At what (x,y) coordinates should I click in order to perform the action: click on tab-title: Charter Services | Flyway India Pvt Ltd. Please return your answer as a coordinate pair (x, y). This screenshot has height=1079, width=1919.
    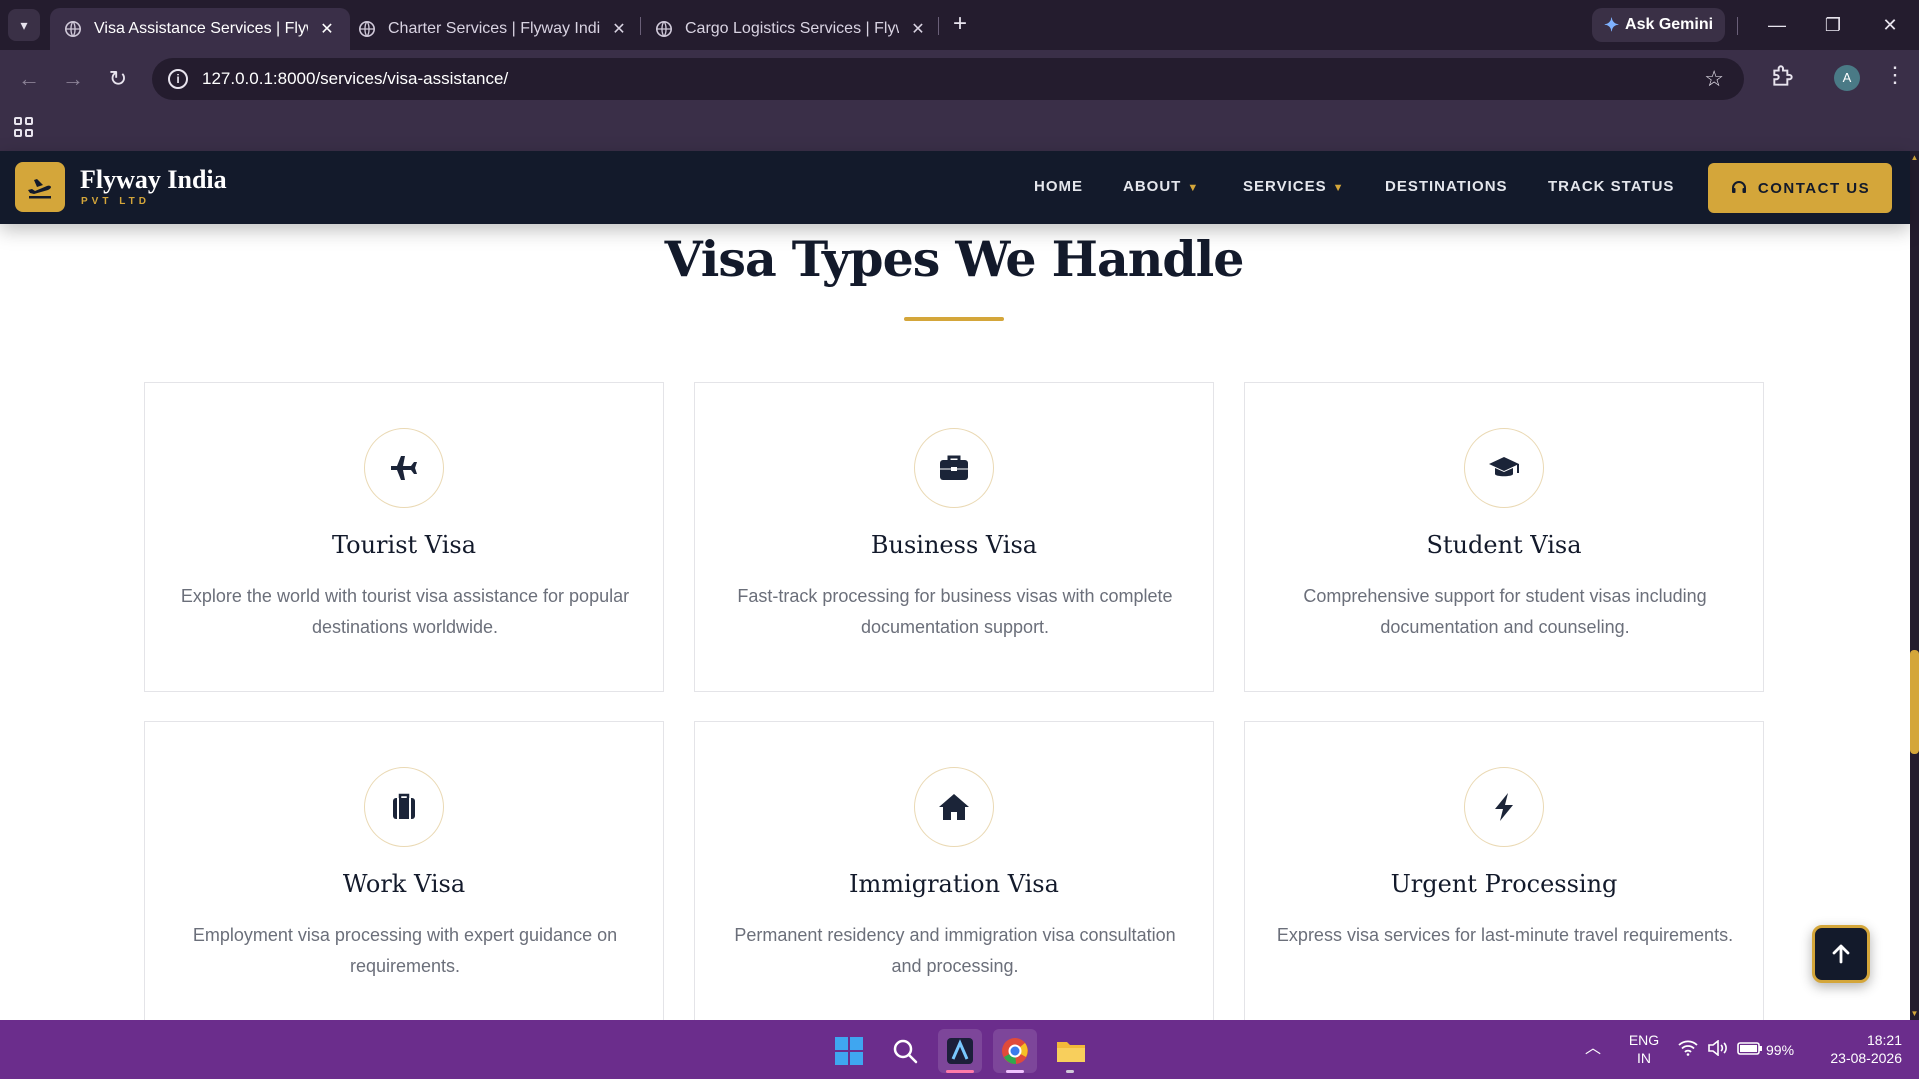
    Looking at the image, I should click on (494, 28).